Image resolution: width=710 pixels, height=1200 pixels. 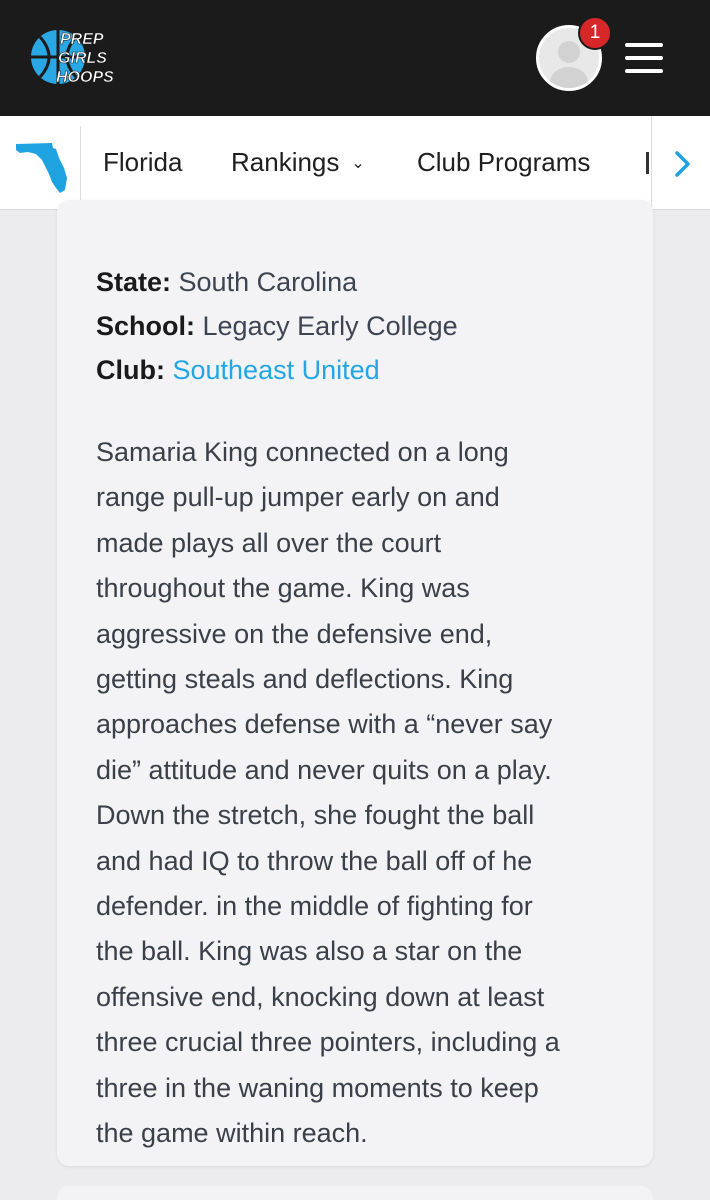 I want to click on notification-badge: 1, so click(x=595, y=33).